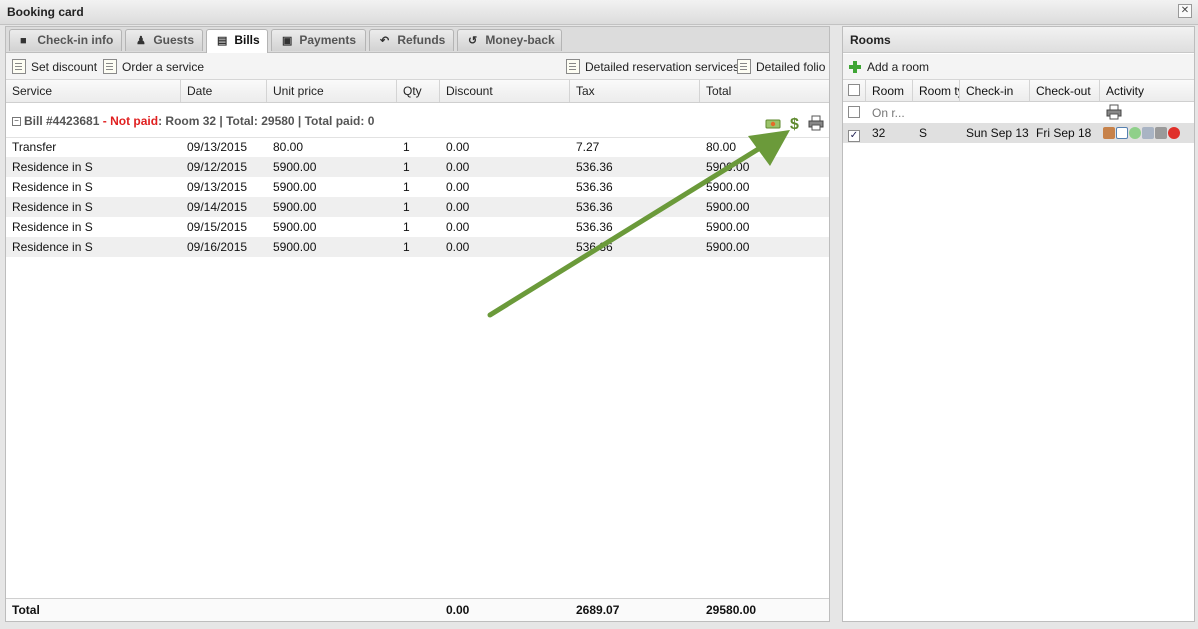 The height and width of the screenshot is (629, 1198). Describe the element at coordinates (421, 40) in the screenshot. I see `tab-label: Refunds` at that location.